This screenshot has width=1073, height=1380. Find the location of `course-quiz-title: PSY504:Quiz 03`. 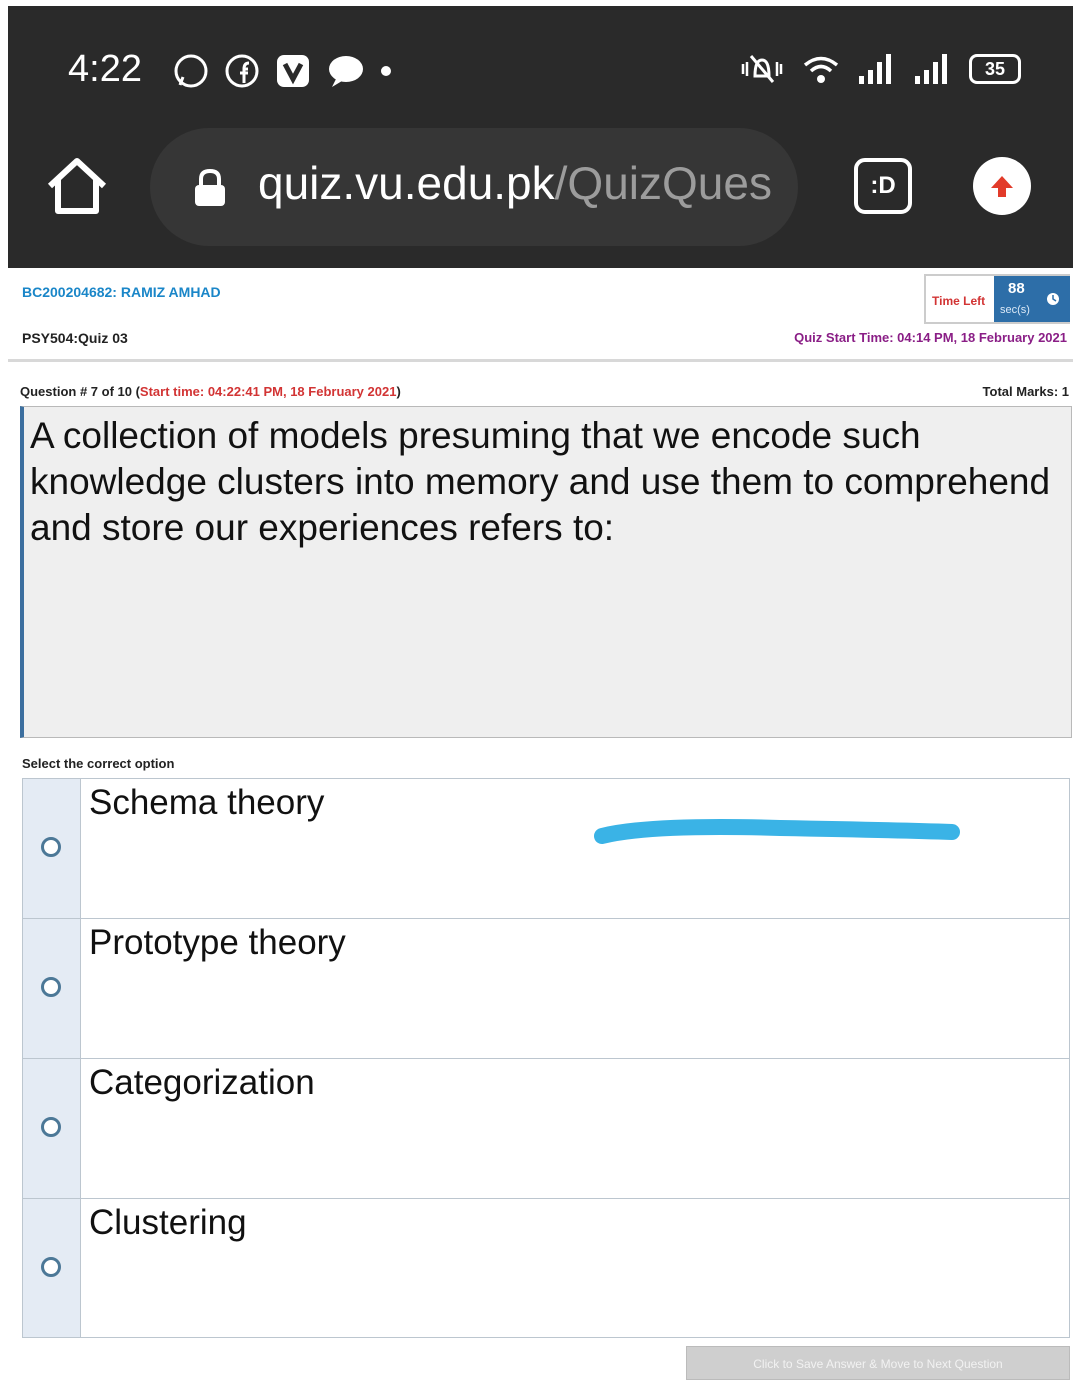

course-quiz-title: PSY504:Quiz 03 is located at coordinates (75, 338).